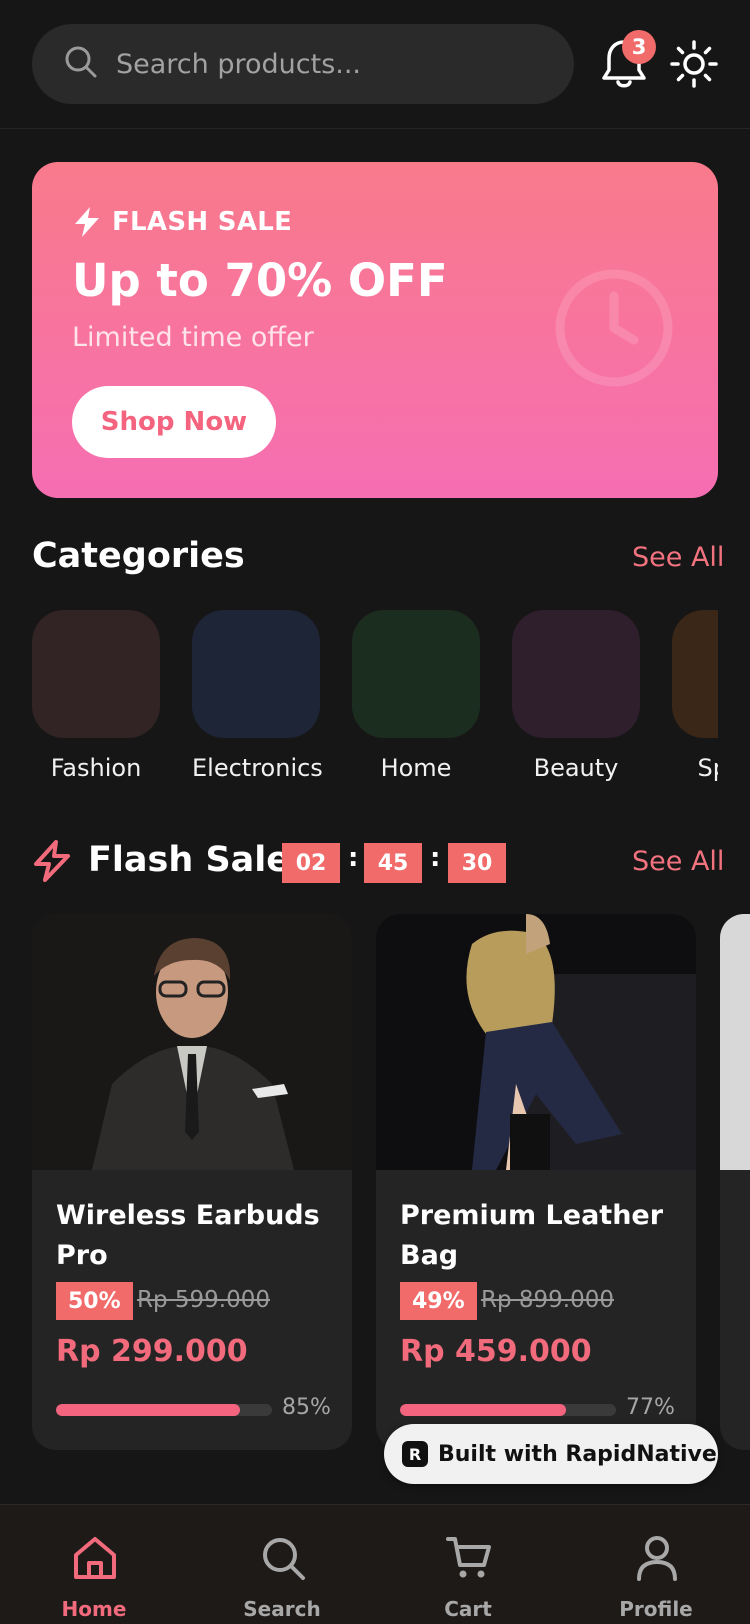 Image resolution: width=750 pixels, height=1624 pixels. What do you see at coordinates (468, 1609) in the screenshot?
I see `nav-label: Cart` at bounding box center [468, 1609].